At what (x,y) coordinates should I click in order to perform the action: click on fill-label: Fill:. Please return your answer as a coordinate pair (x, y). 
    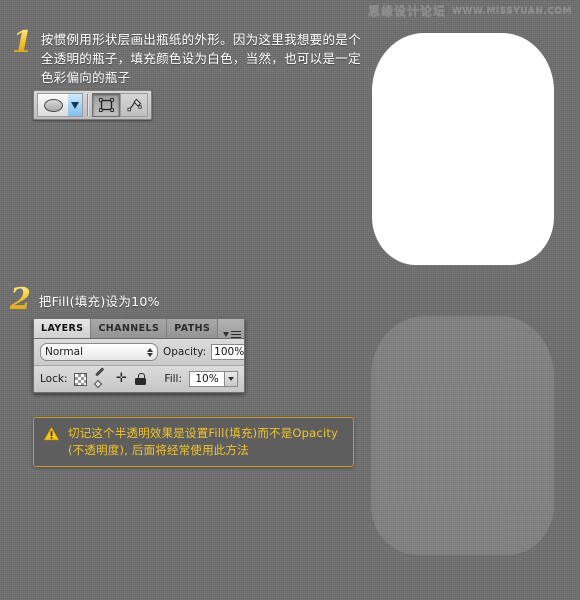
    Looking at the image, I should click on (173, 379).